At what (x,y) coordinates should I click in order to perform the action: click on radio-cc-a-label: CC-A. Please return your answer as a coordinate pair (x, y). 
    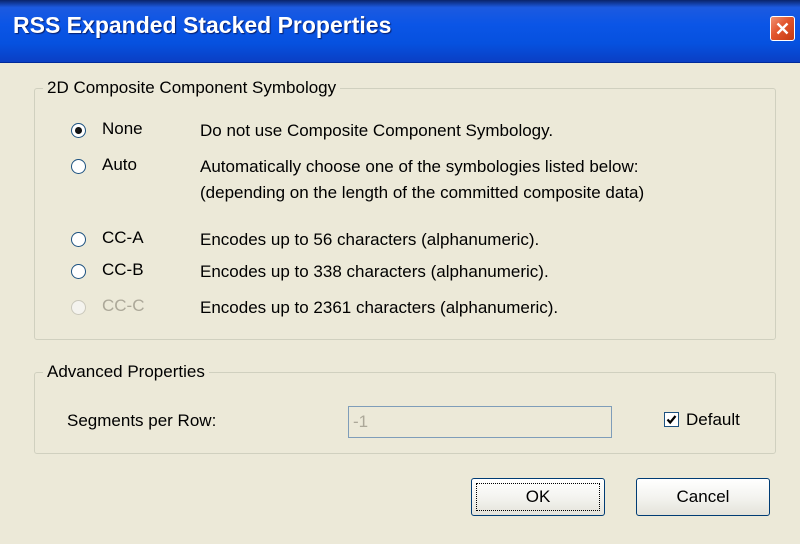
    Looking at the image, I should click on (123, 238).